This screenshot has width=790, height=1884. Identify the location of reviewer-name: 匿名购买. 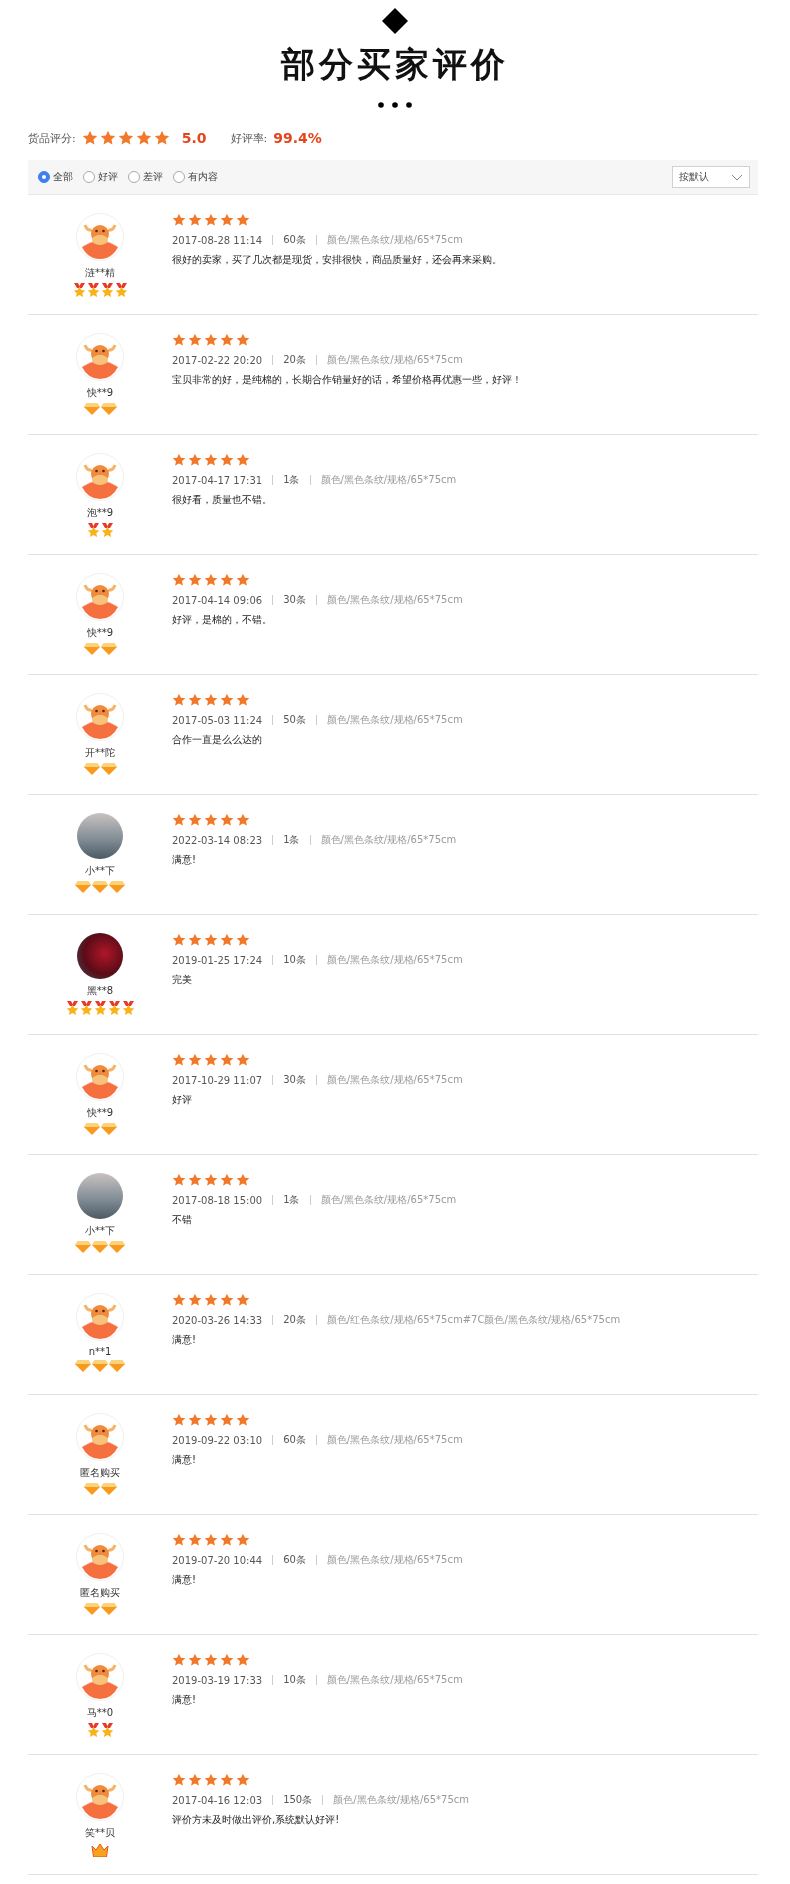
(100, 1593).